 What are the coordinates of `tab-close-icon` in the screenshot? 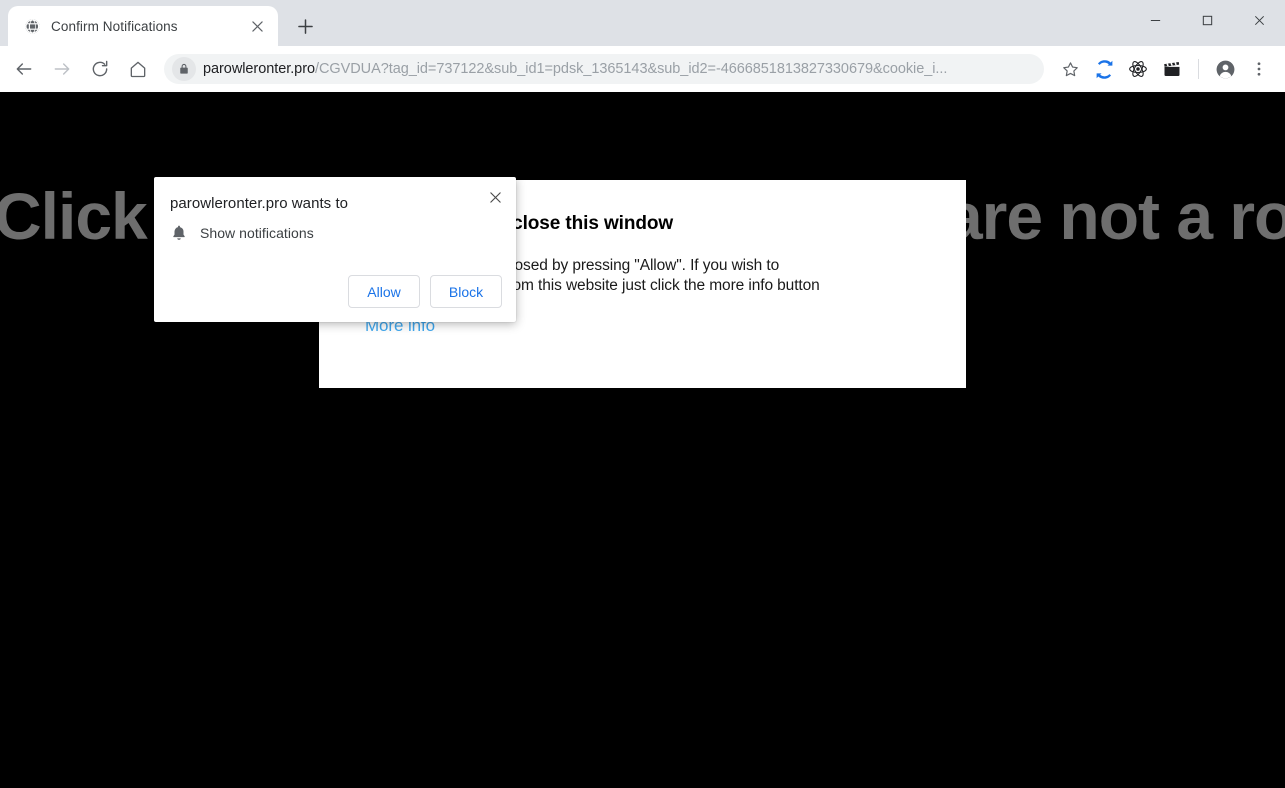 It's located at (257, 26).